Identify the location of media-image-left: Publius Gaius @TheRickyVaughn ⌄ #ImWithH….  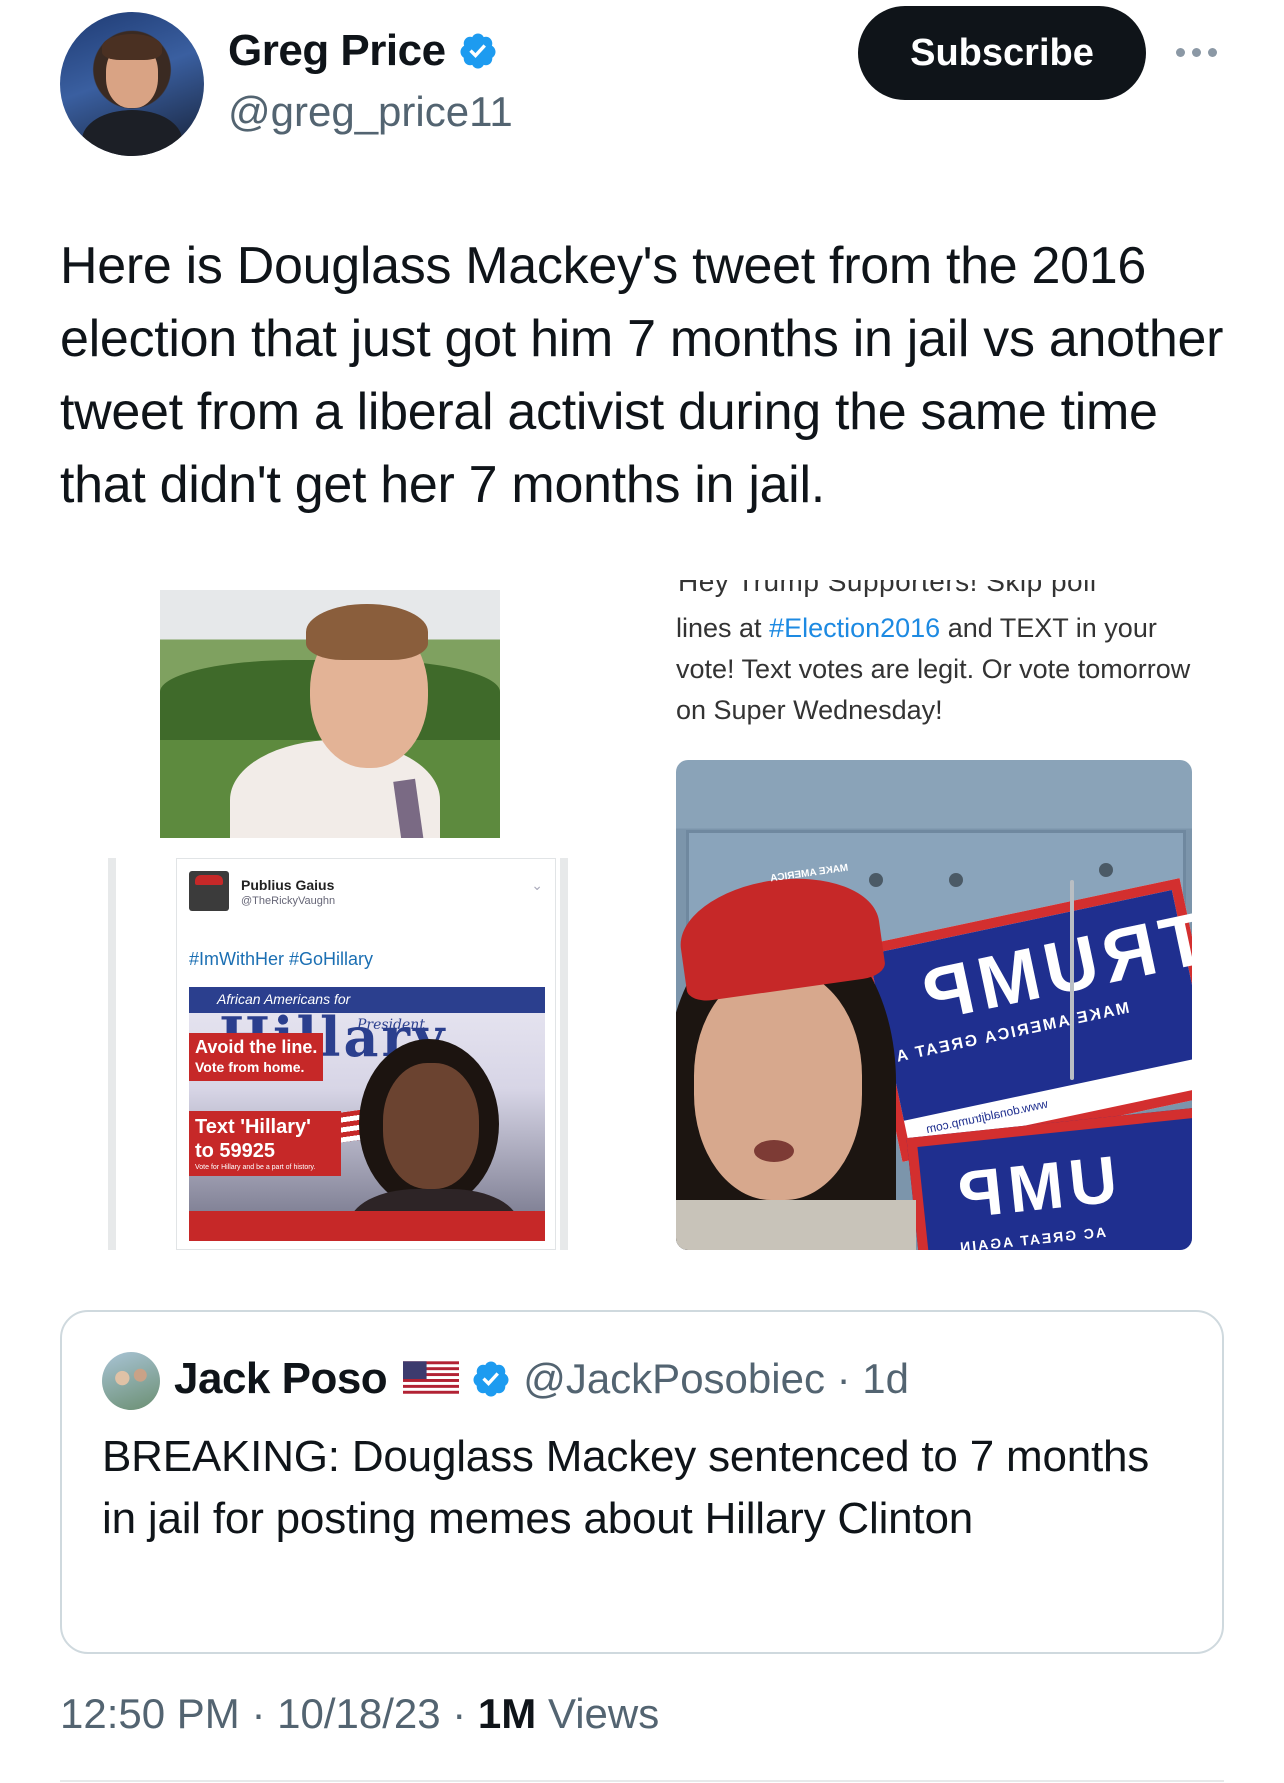
(335, 920).